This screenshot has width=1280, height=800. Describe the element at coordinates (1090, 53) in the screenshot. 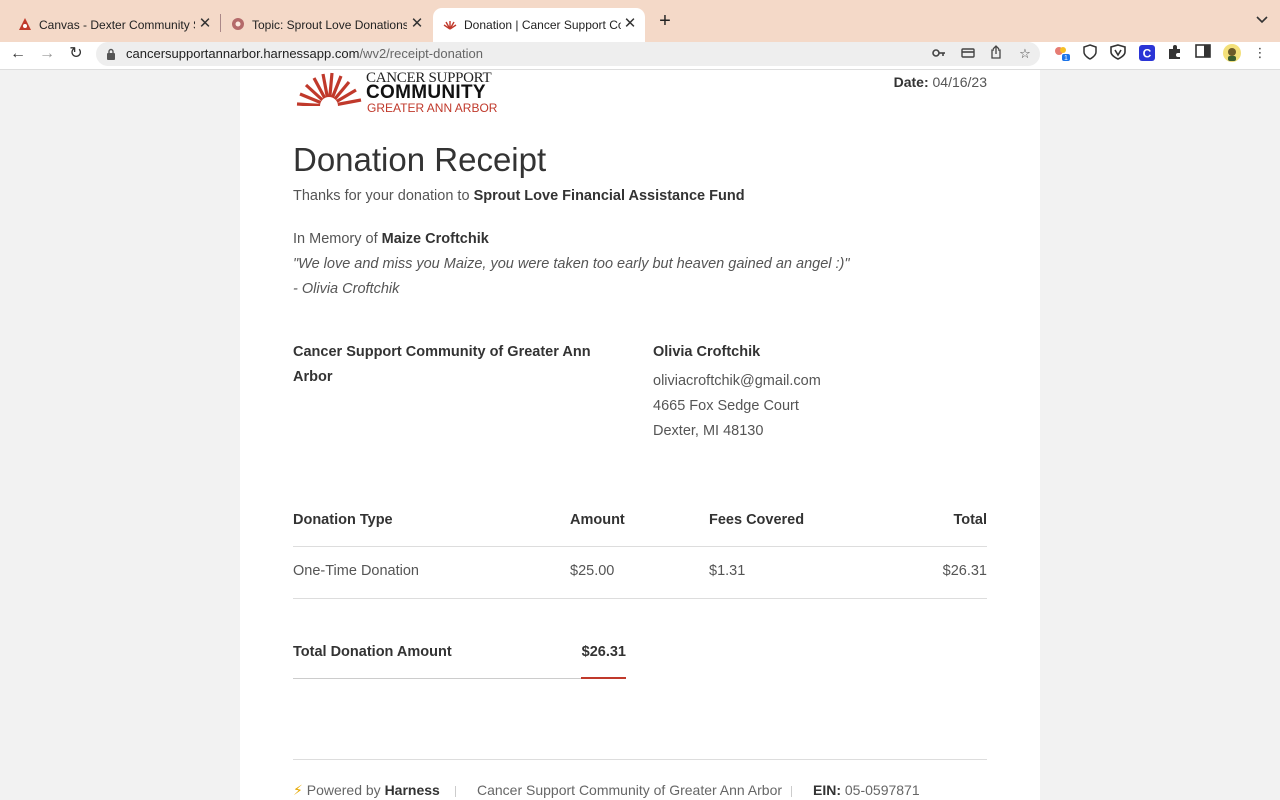

I see `shield-extension-icon` at that location.